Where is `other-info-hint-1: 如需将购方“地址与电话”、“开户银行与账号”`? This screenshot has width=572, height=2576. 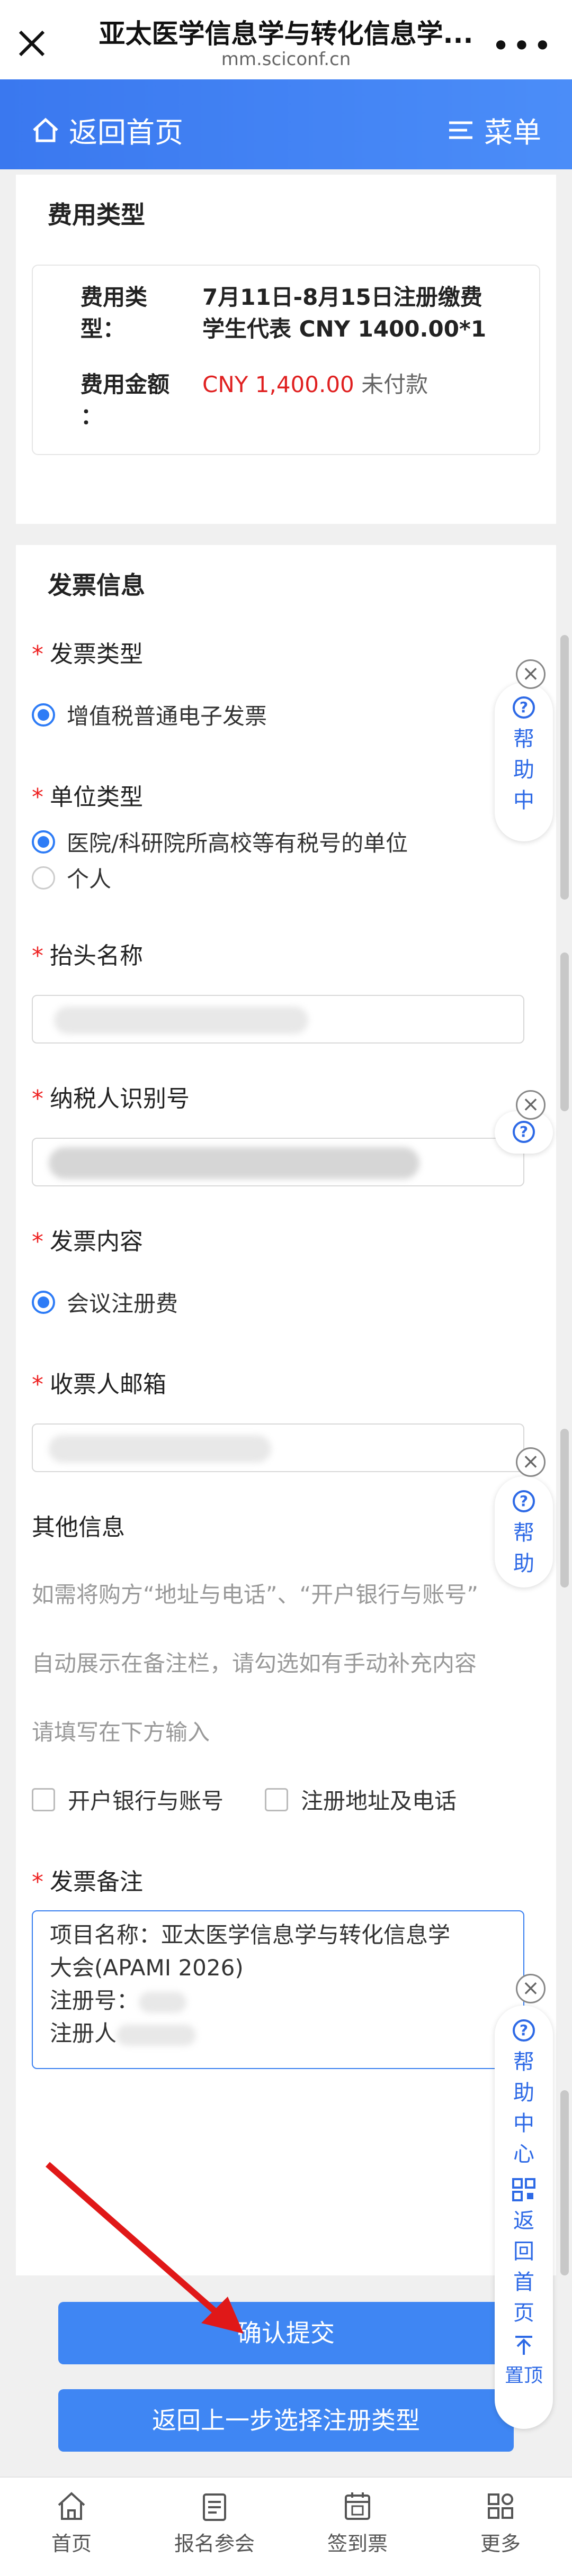
other-info-hint-1: 如需将购方“地址与电话”、“开户银行与账号” is located at coordinates (256, 1595).